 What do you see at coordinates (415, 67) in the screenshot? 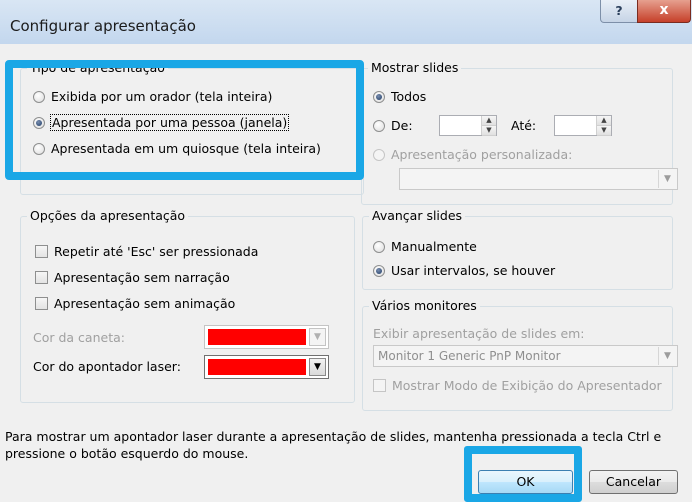
I see `group-label-mostrar: Mostrar slides` at bounding box center [415, 67].